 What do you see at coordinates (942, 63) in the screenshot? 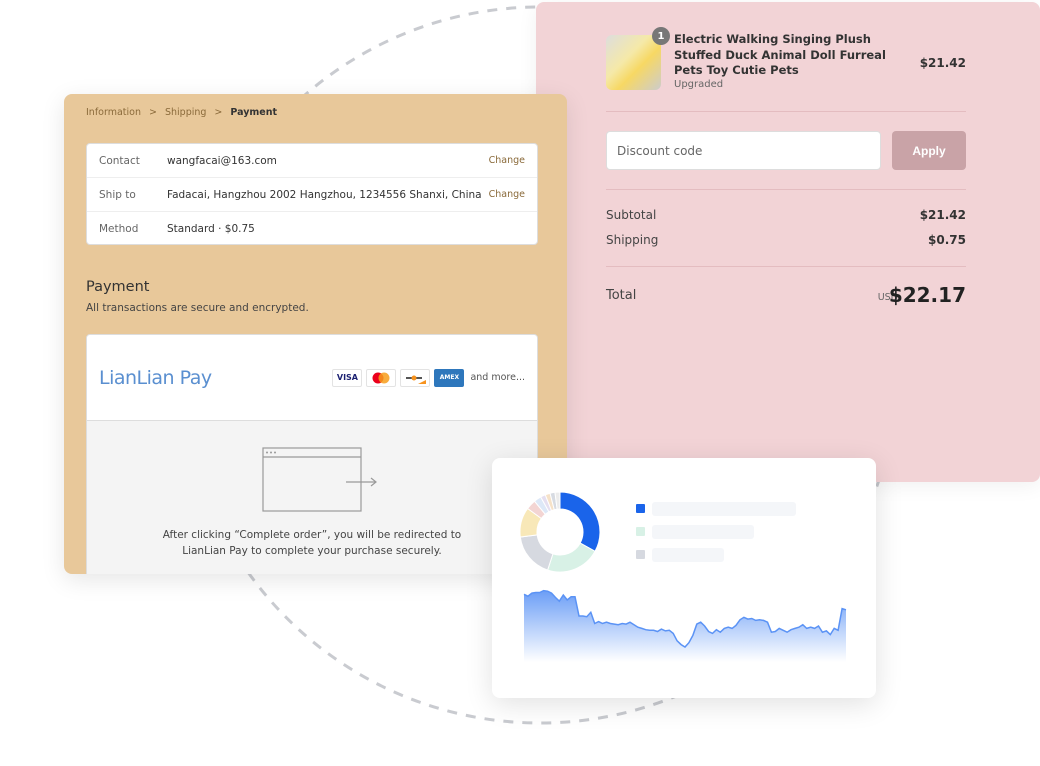
I see `product-price: $21.42` at bounding box center [942, 63].